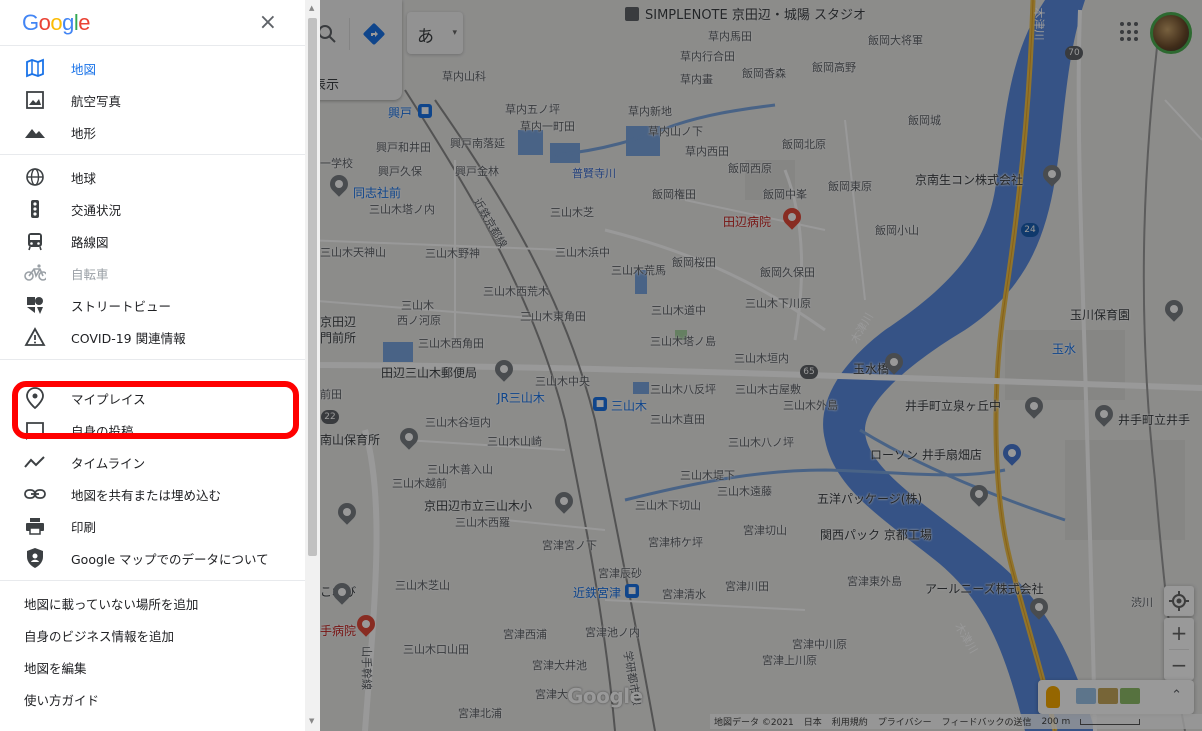 The height and width of the screenshot is (731, 1202). I want to click on annotation-highlight, so click(155, 410).